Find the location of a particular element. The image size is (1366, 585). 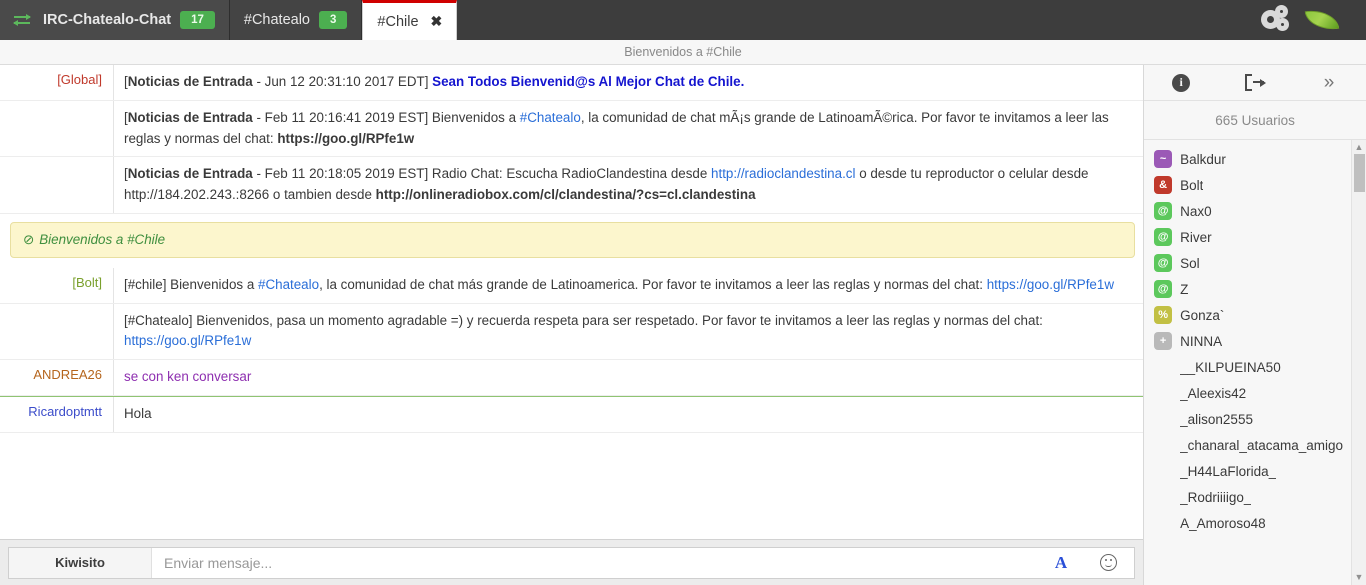

scroll-down-arrow-icon: ▼ is located at coordinates (1359, 577).